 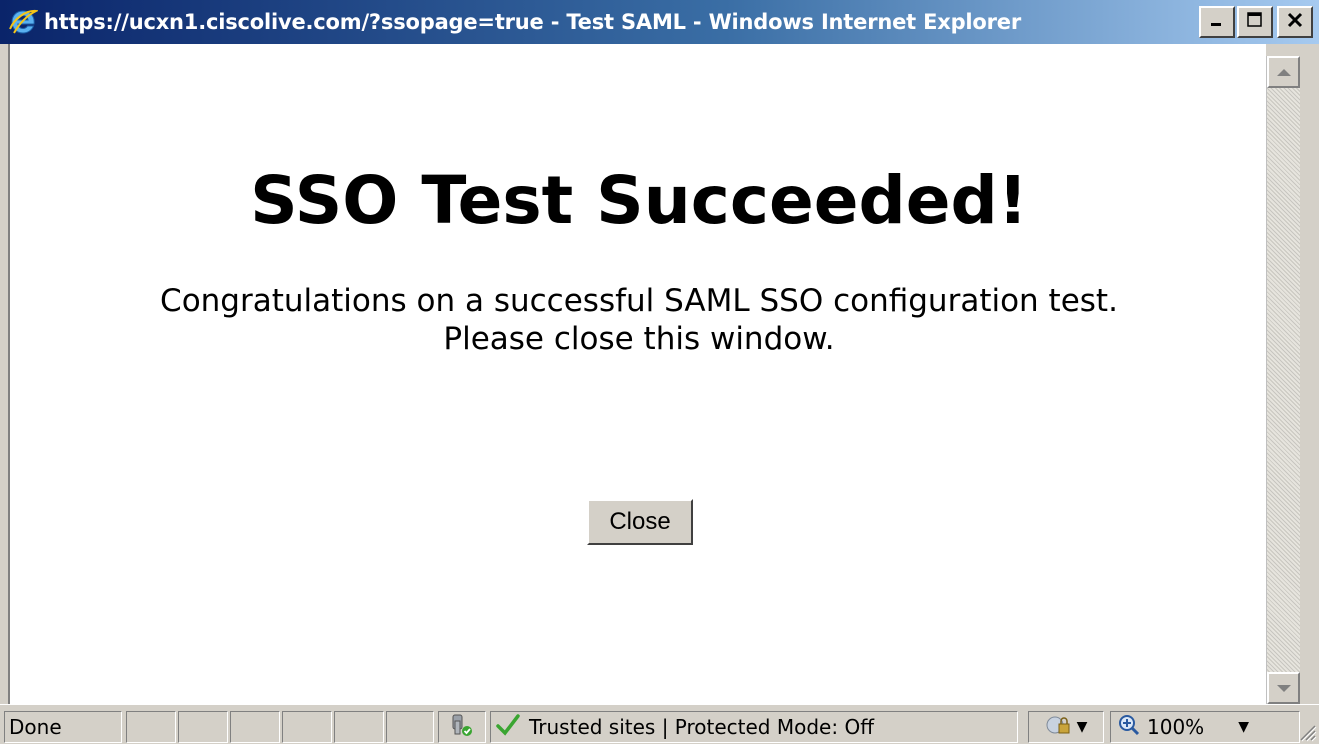 What do you see at coordinates (508, 727) in the screenshot?
I see `checkmark-icon` at bounding box center [508, 727].